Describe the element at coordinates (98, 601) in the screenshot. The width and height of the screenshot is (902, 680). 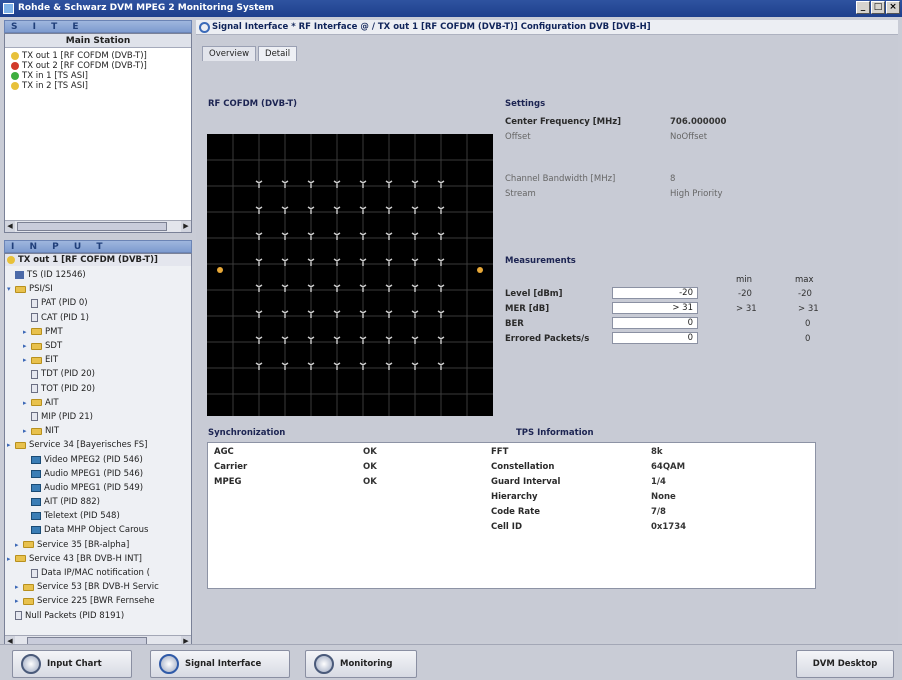
I see `tree-item: ▸ Service 225 [BWR Fernsehe` at that location.